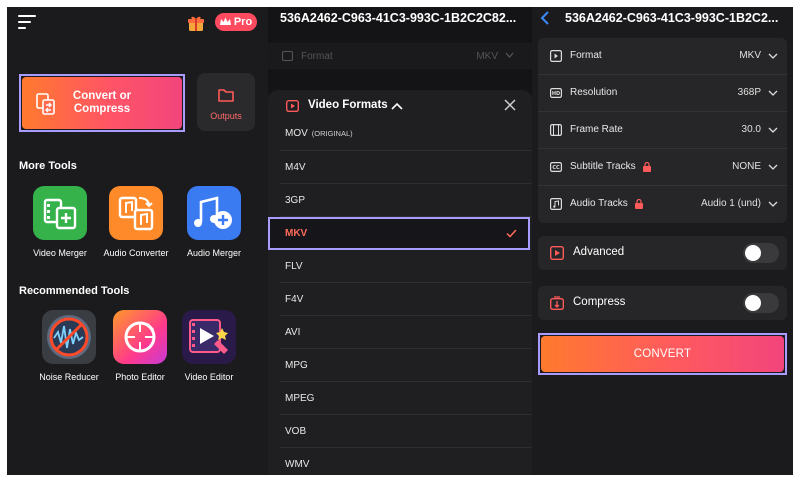 Image resolution: width=800 pixels, height=482 pixels. What do you see at coordinates (400, 398) in the screenshot?
I see `format-option-mpeg: MPEG` at bounding box center [400, 398].